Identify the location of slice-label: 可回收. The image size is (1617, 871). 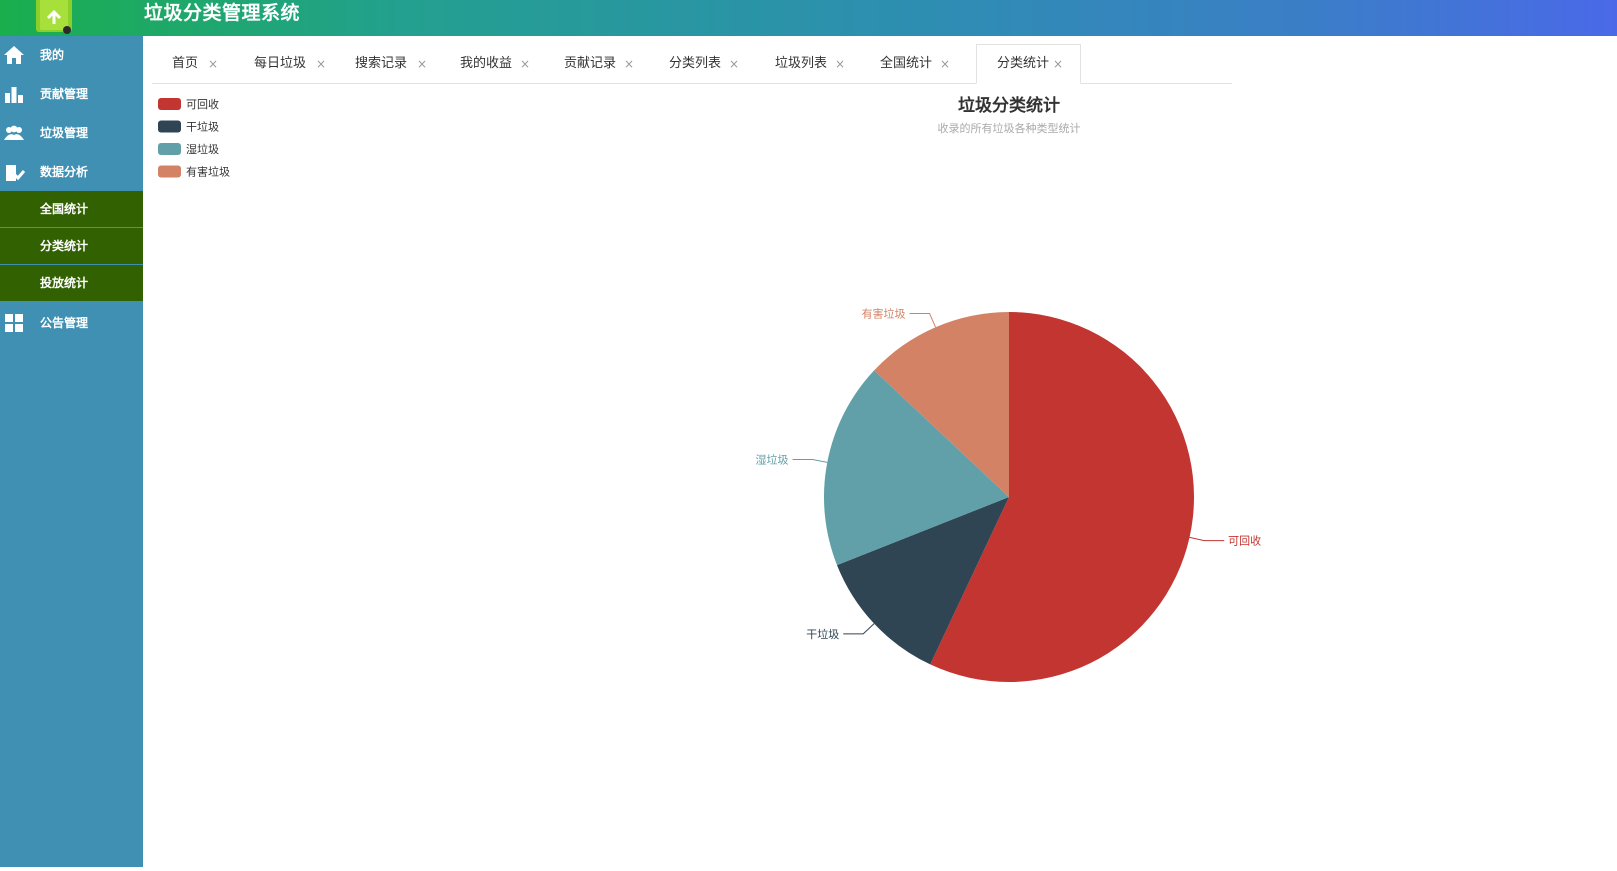
(1244, 541).